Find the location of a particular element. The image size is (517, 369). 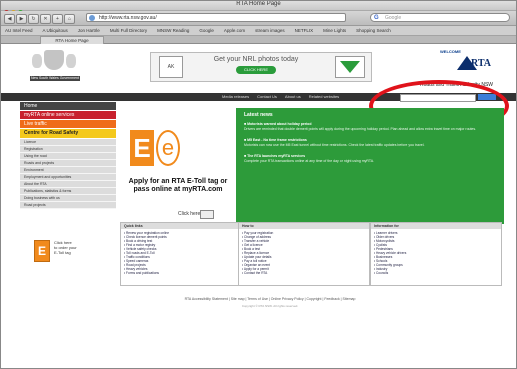

nav-link: Related websites is located at coordinates (324, 96).